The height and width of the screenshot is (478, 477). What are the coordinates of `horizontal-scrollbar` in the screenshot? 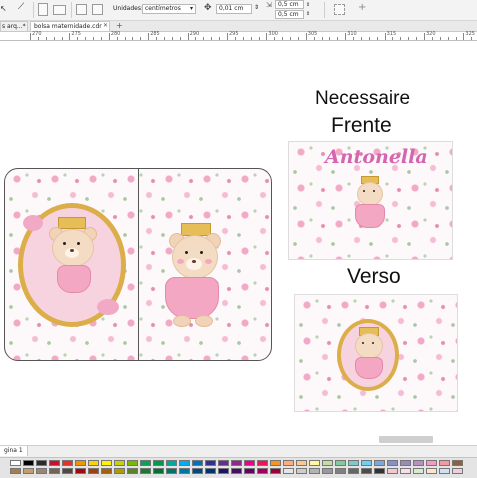 It's located at (406, 439).